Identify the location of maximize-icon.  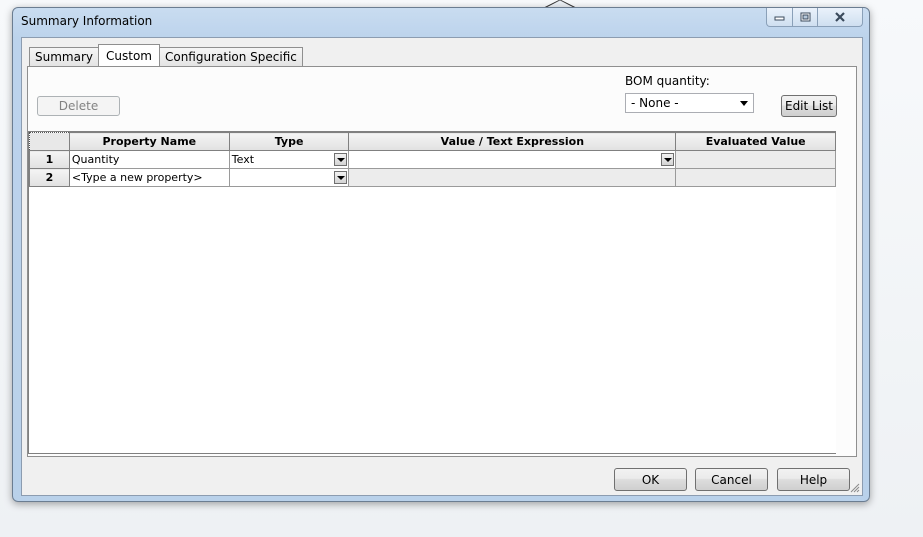
(805, 17).